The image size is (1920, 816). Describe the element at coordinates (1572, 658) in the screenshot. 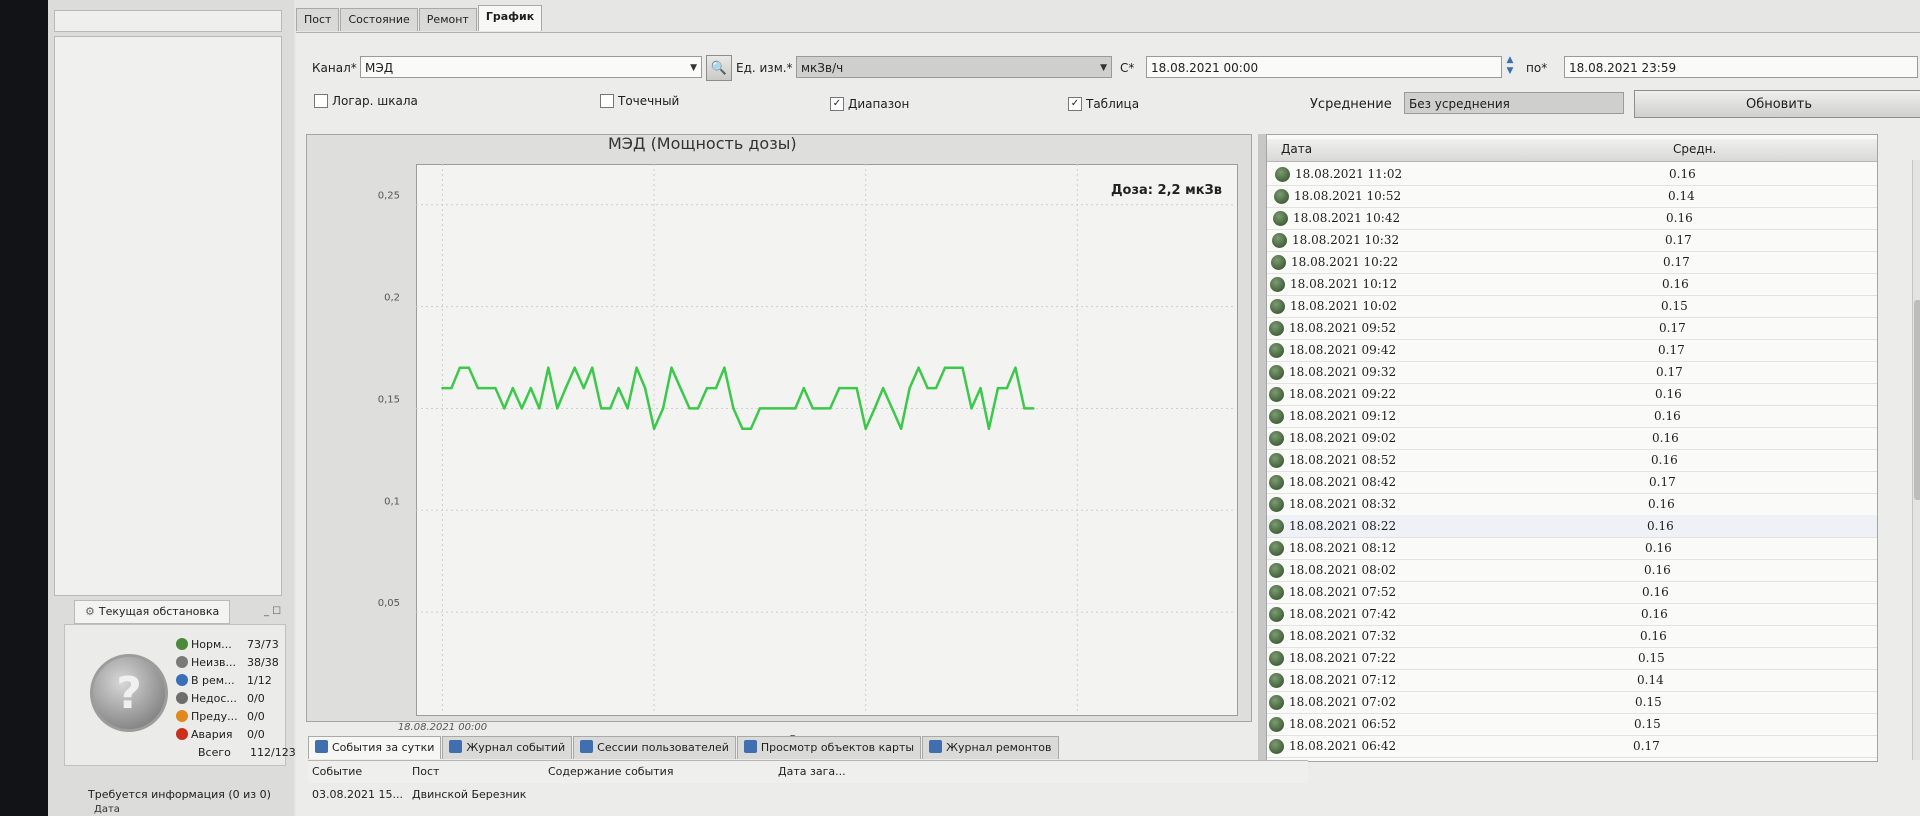

I see `table-row: 18.08.2021 07:22 0.15` at that location.